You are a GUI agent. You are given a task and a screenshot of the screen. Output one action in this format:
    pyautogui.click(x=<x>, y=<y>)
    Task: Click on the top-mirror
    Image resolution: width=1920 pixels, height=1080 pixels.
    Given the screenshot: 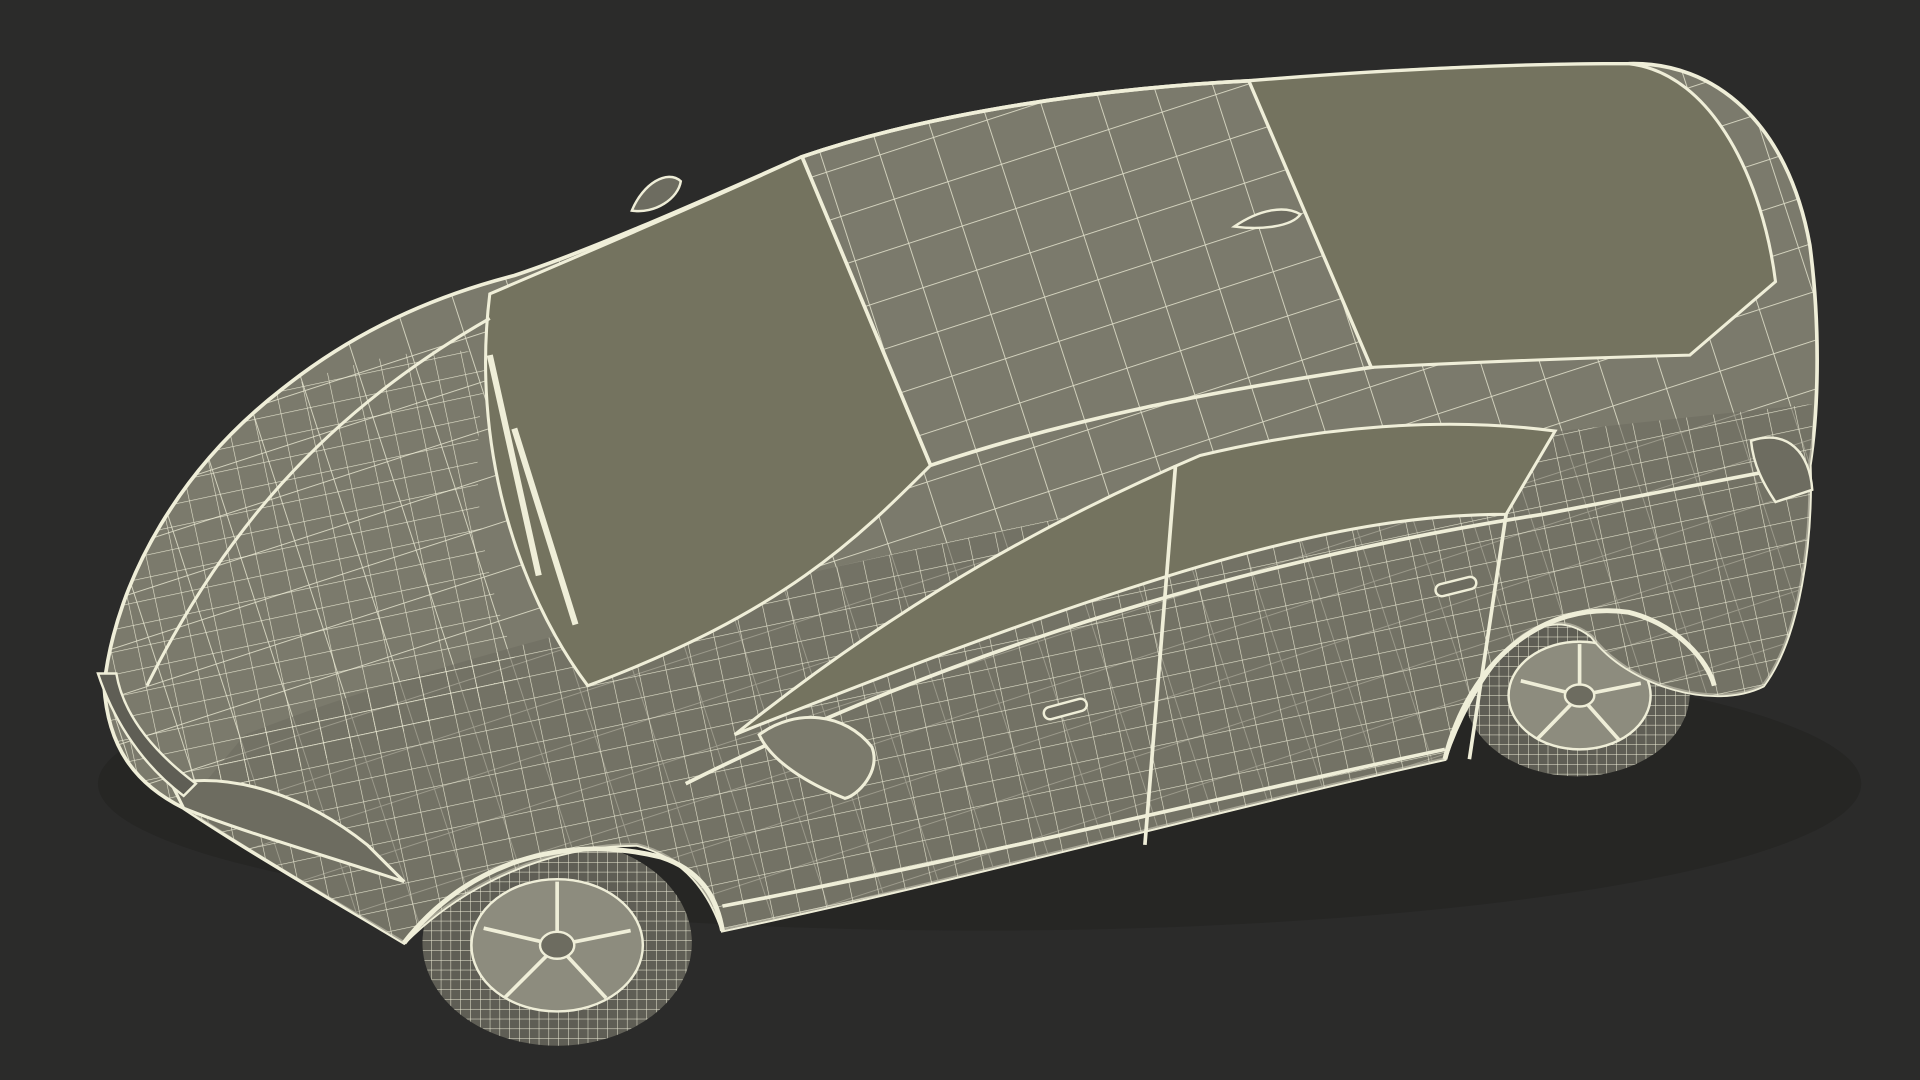 What is the action you would take?
    pyautogui.click(x=656, y=194)
    